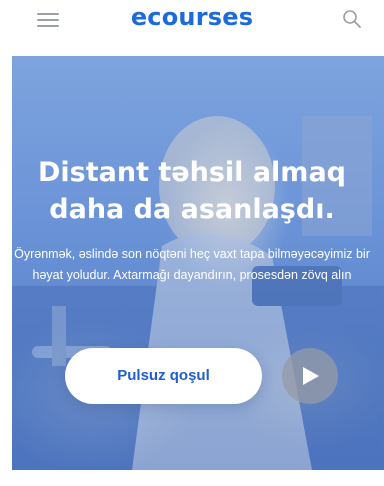  Describe the element at coordinates (352, 19) in the screenshot. I see `search-icon` at that location.